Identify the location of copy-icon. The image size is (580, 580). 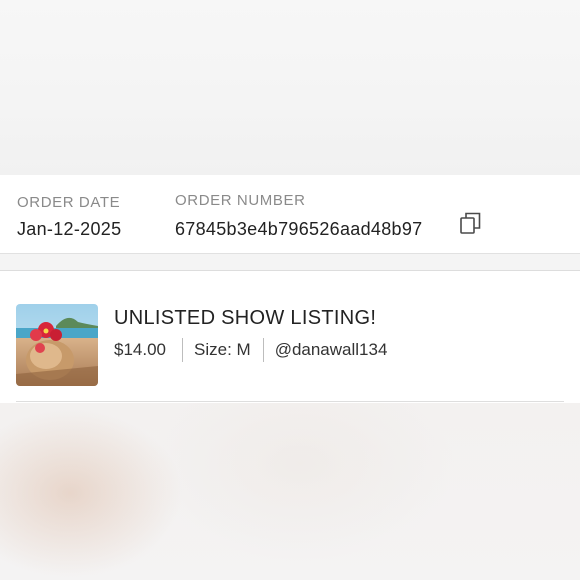
(470, 223).